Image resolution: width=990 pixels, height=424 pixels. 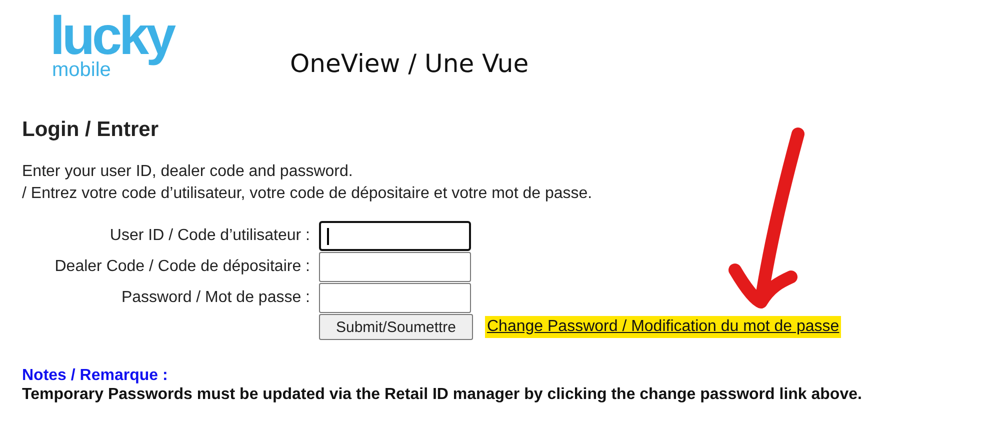 I want to click on field-label: Password / Mot de passe :, so click(x=215, y=298).